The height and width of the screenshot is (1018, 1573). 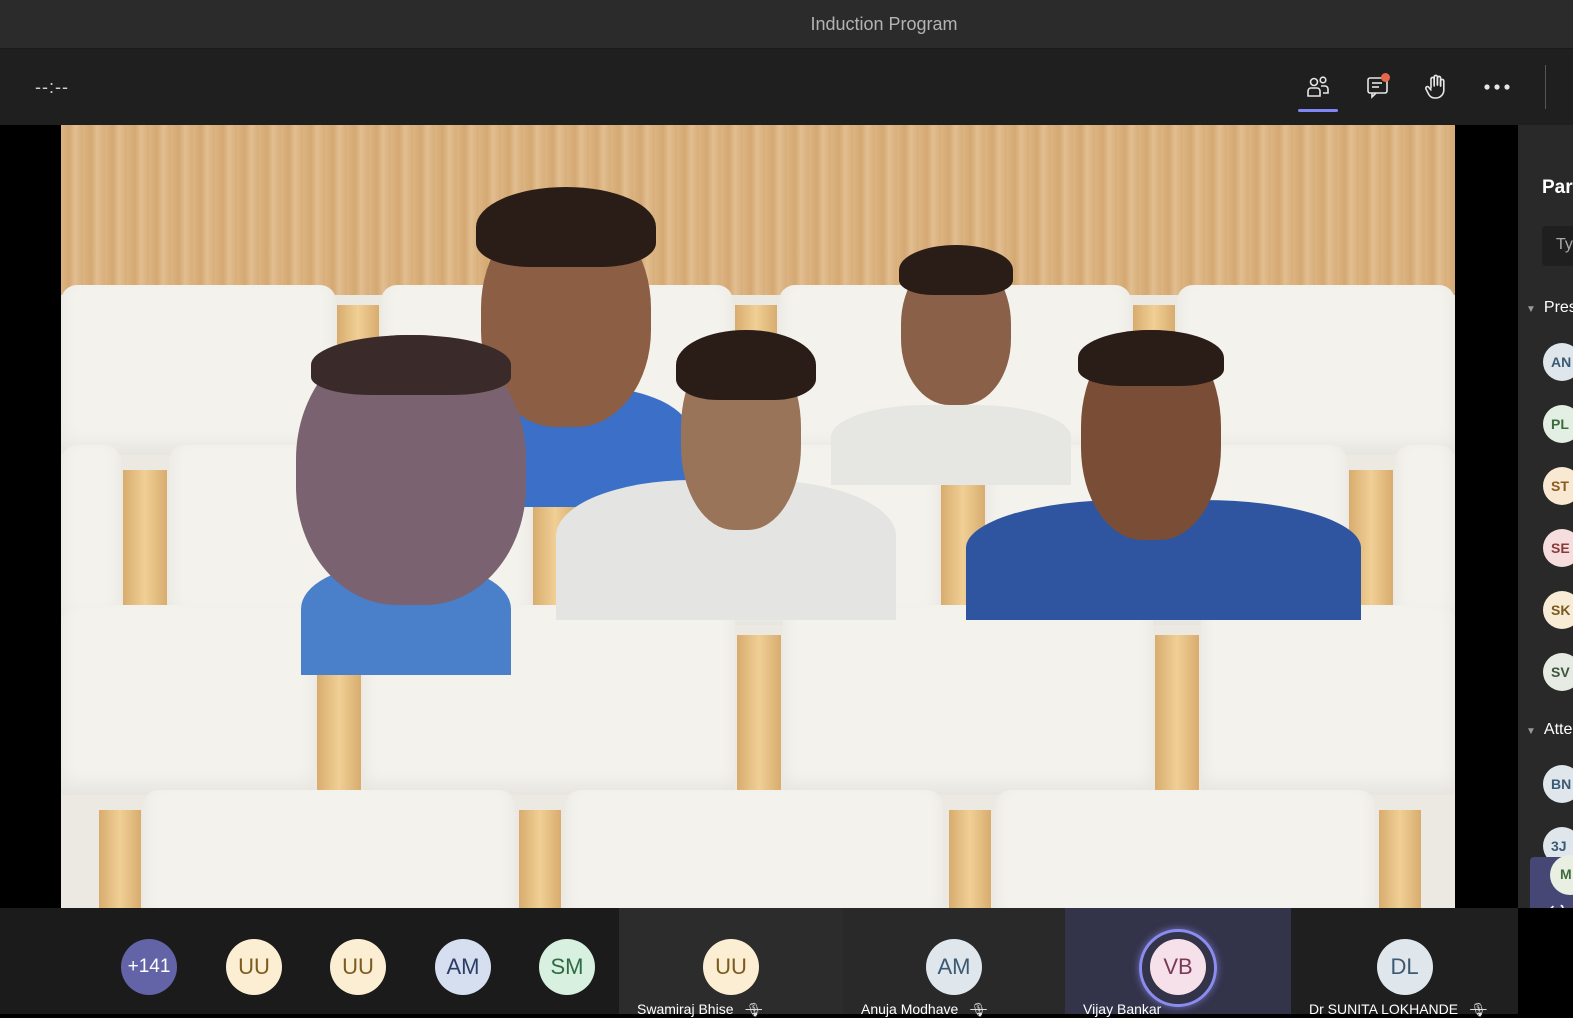 I want to click on participant-search-input: Ty, so click(x=1557, y=246).